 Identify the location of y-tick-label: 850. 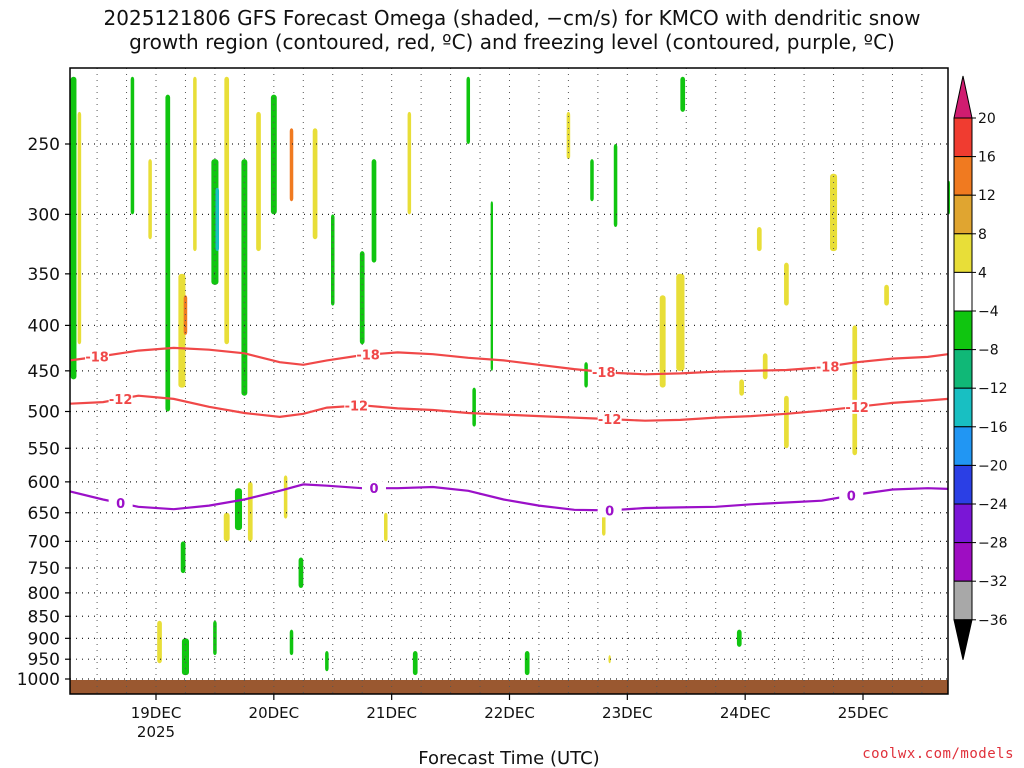
(44, 617).